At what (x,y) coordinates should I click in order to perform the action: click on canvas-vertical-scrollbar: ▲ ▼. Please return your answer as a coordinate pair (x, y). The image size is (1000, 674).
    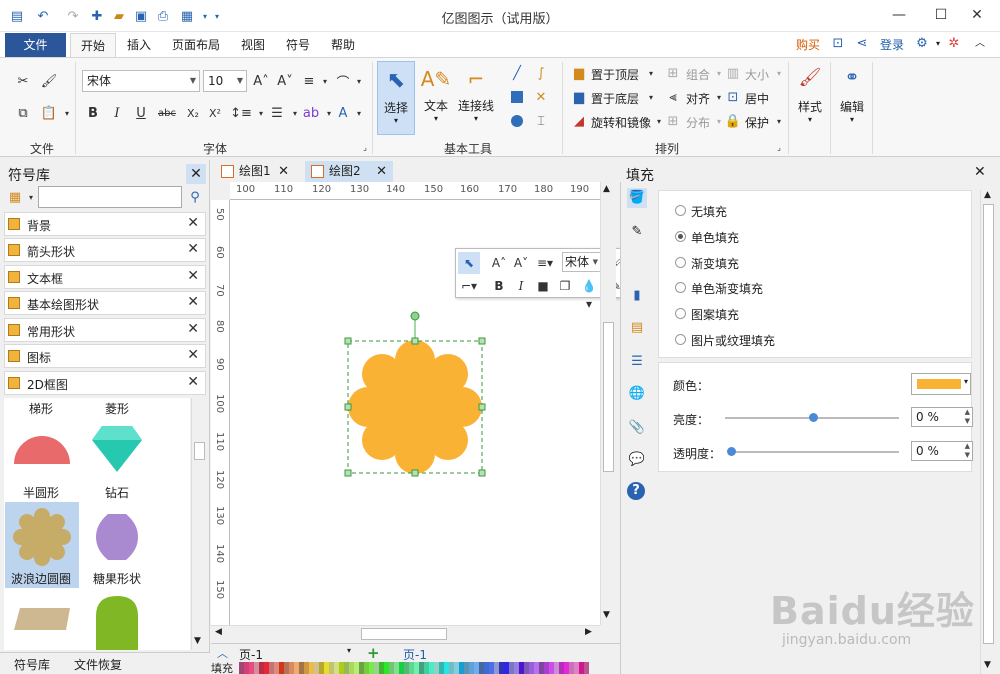
    Looking at the image, I should click on (608, 403).